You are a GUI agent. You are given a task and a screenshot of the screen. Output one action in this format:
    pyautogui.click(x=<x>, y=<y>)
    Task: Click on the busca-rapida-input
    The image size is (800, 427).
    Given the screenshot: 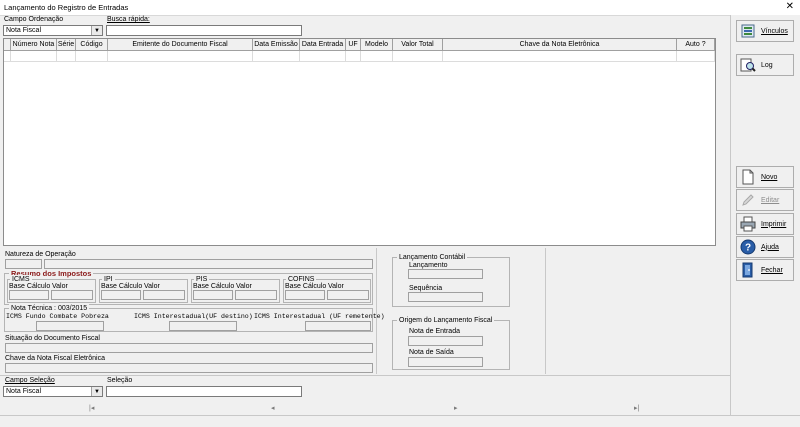 What is the action you would take?
    pyautogui.click(x=204, y=30)
    